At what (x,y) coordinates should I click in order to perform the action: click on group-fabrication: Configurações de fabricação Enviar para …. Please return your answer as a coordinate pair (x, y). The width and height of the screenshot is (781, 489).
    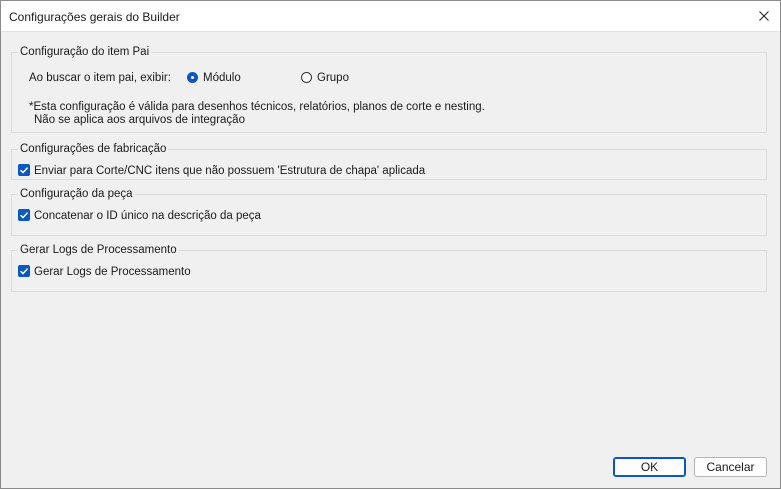
    Looking at the image, I should click on (389, 161).